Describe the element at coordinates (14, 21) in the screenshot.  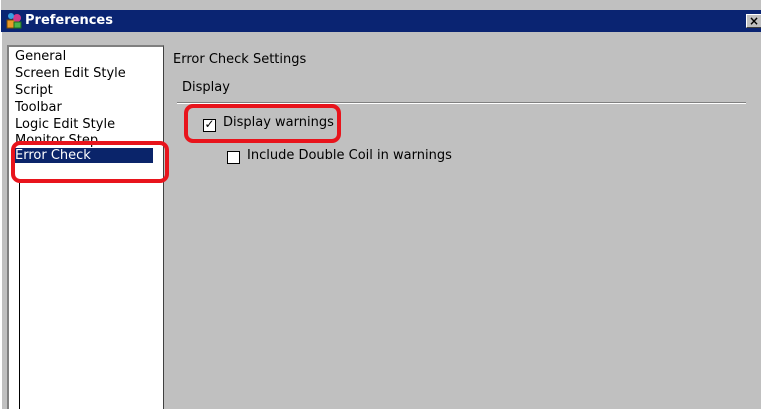
I see `preferences-app-icon` at that location.